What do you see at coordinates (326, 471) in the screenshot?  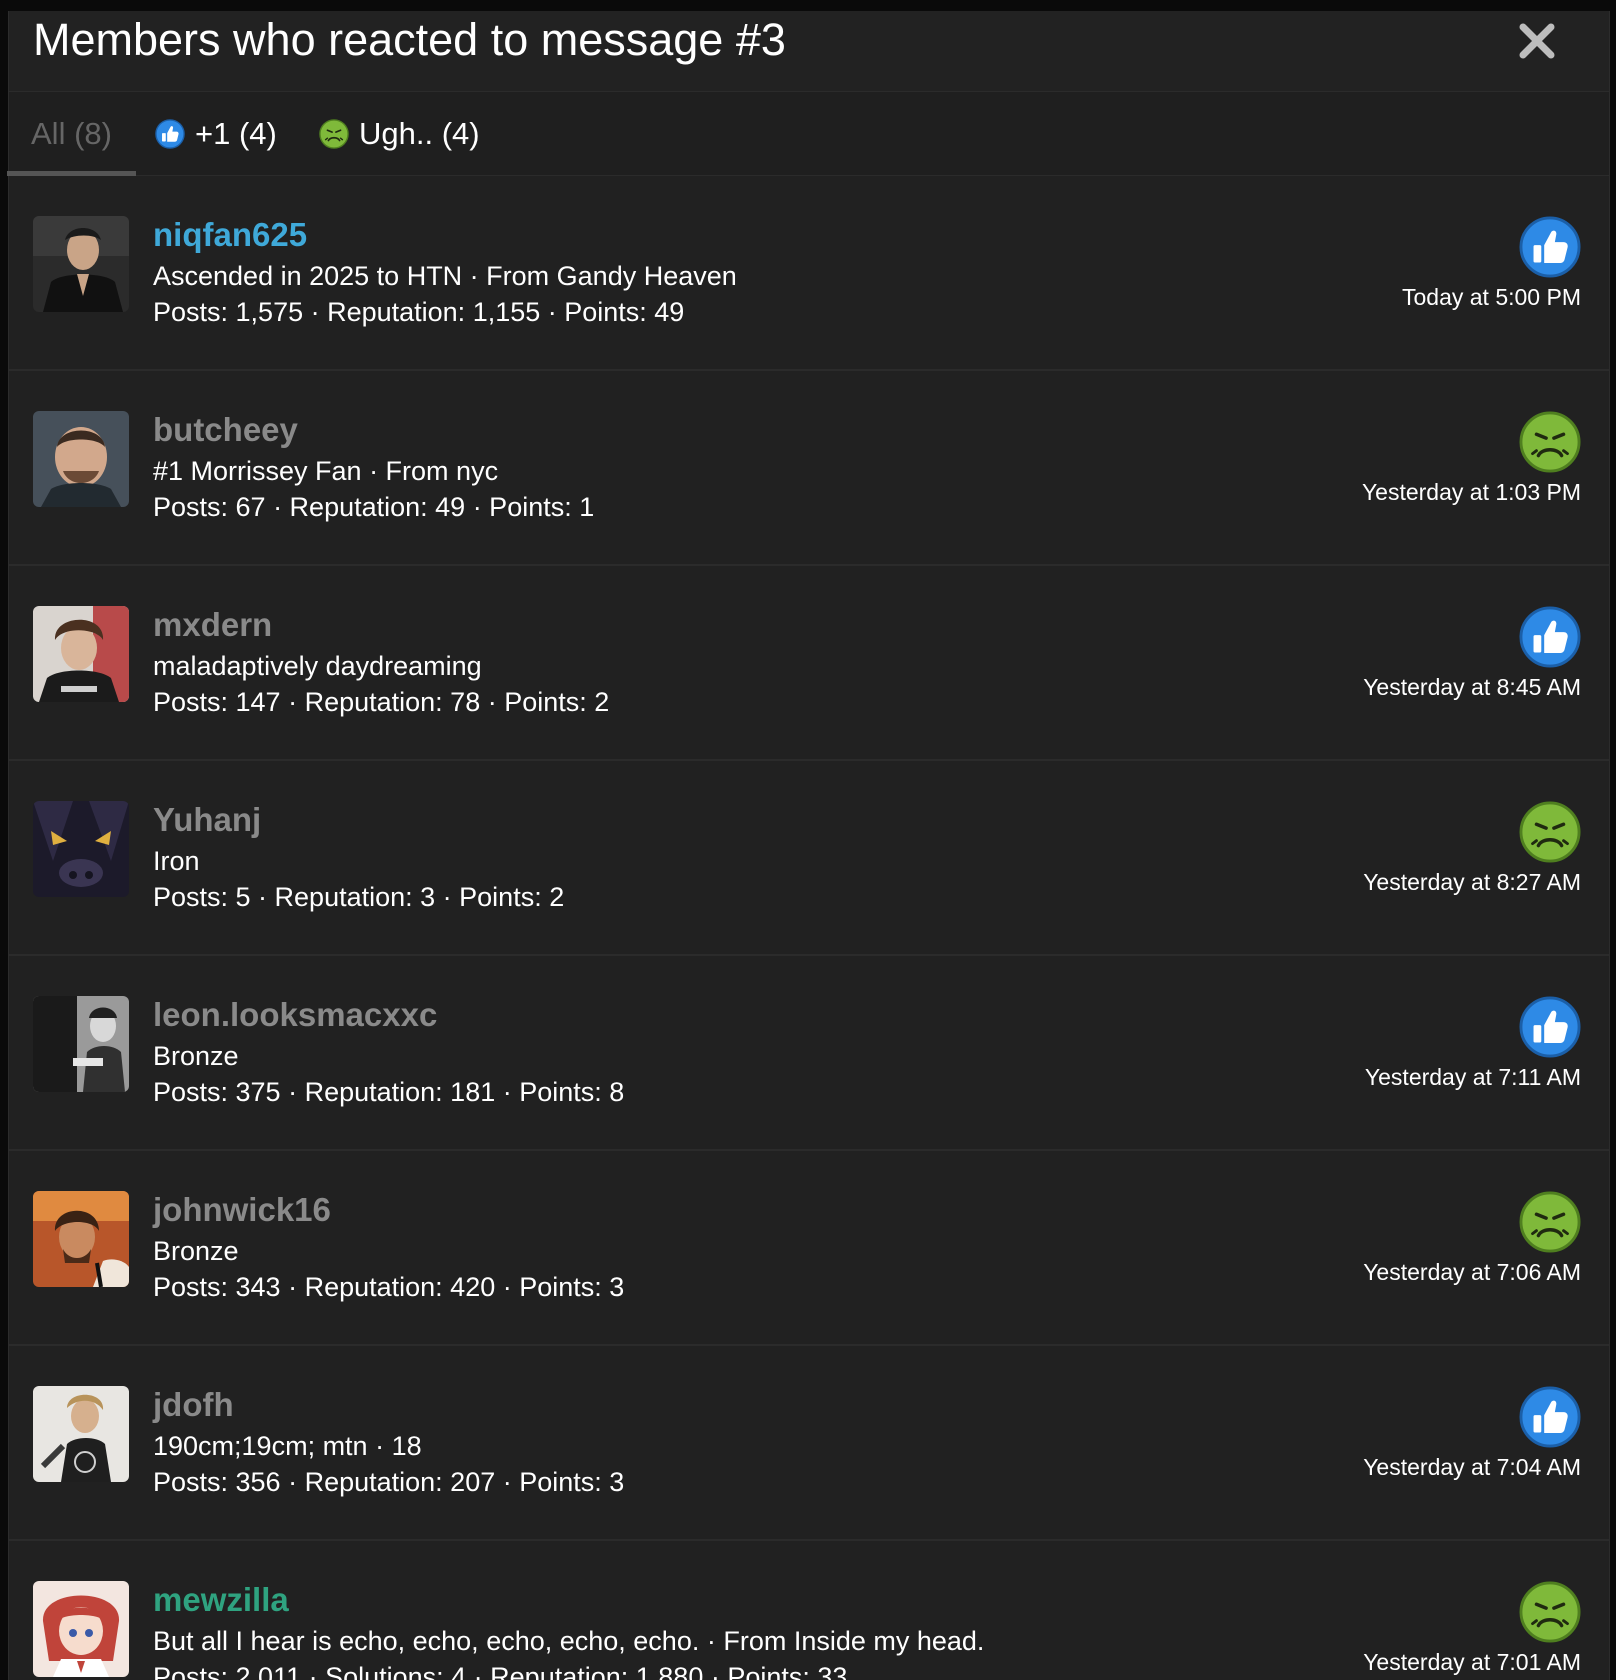 I see `user-title: #1 Morrissey Fan · From nyc` at bounding box center [326, 471].